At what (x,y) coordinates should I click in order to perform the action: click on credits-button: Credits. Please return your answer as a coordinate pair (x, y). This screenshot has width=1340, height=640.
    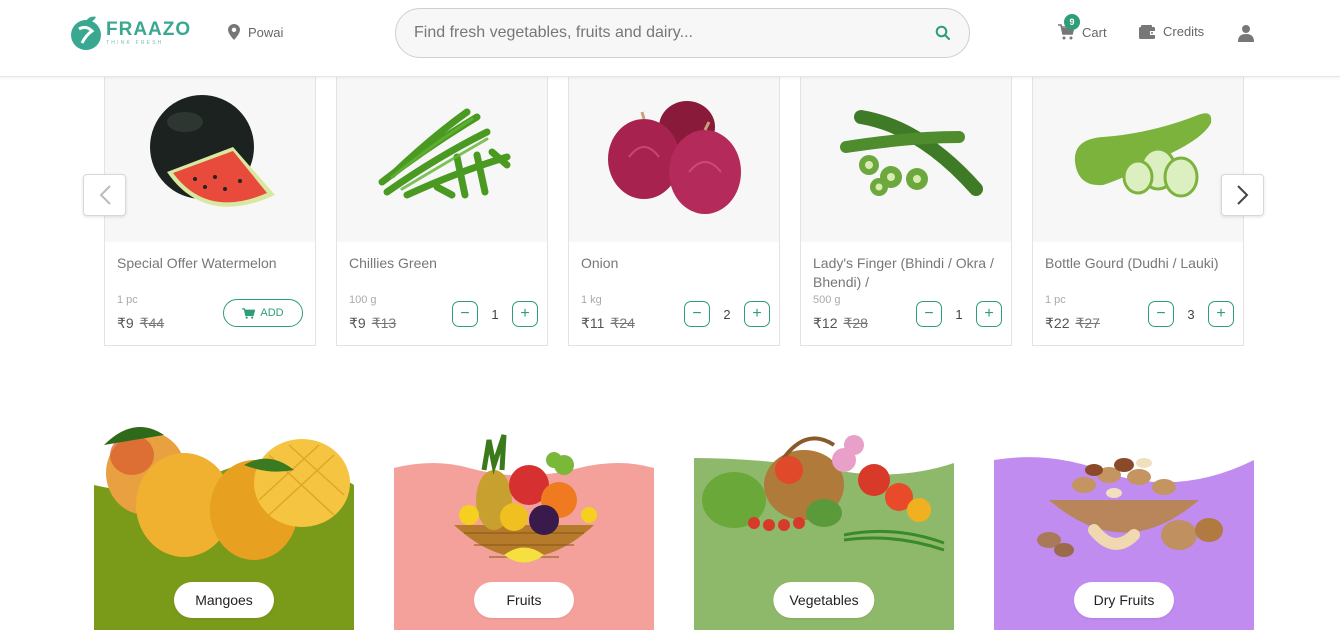
    Looking at the image, I should click on (1171, 31).